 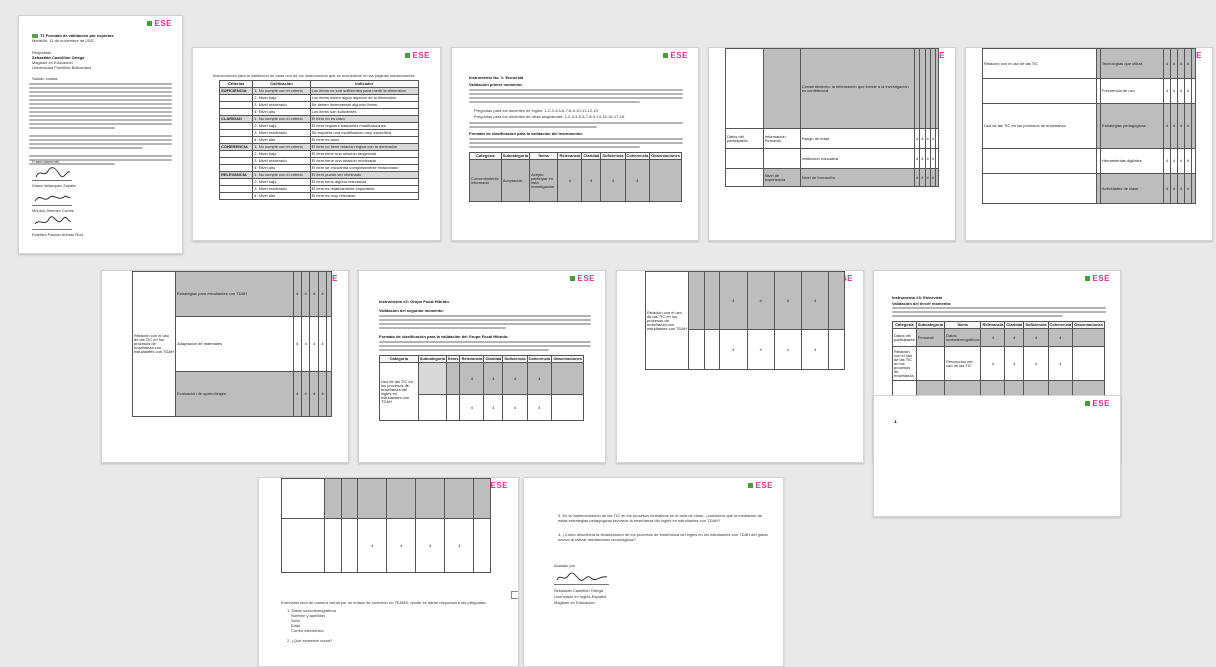 I want to click on table-cell: Nivel de formación, so click(x=857, y=177).